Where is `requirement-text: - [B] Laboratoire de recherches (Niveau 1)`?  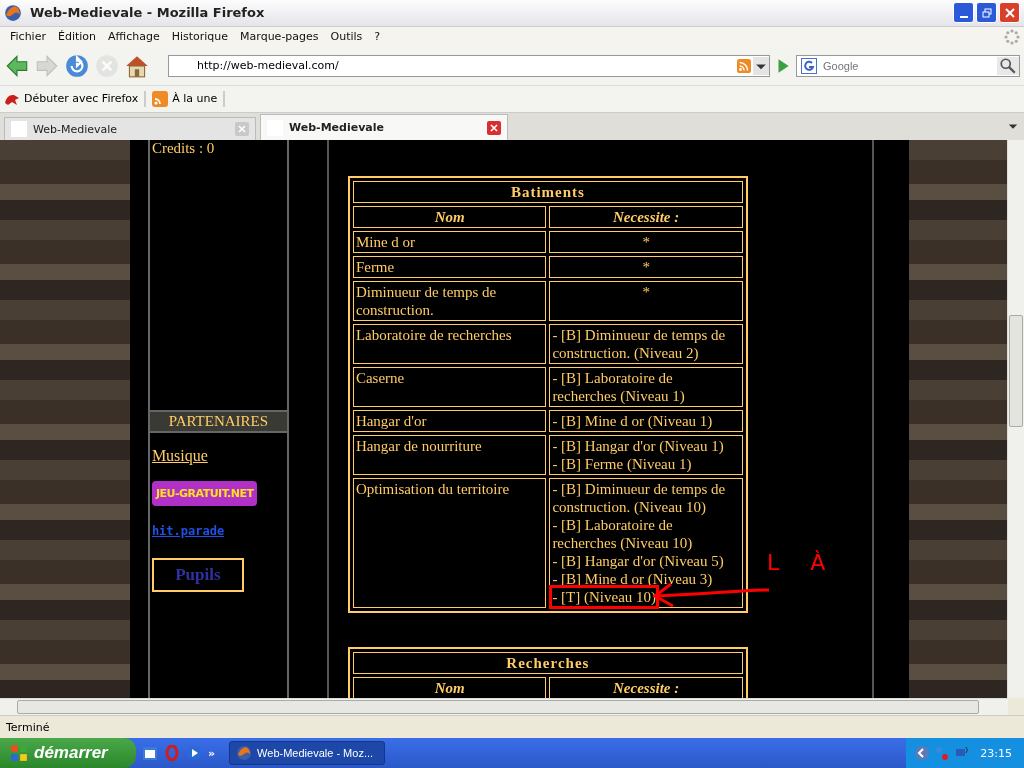 requirement-text: - [B] Laboratoire de recherches (Niveau 1) is located at coordinates (619, 387).